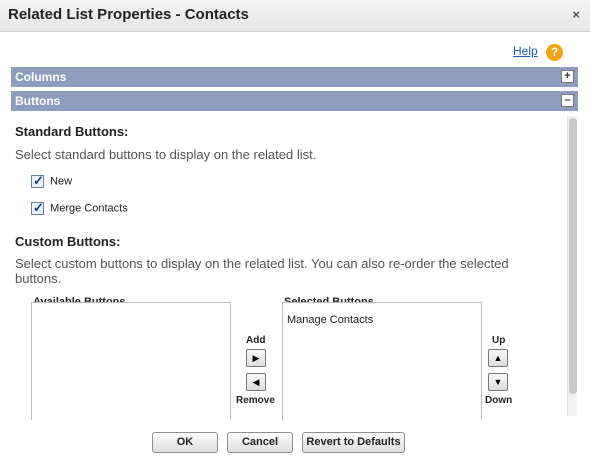 The width and height of the screenshot is (590, 466). Describe the element at coordinates (256, 358) in the screenshot. I see `add-button: ▶` at that location.